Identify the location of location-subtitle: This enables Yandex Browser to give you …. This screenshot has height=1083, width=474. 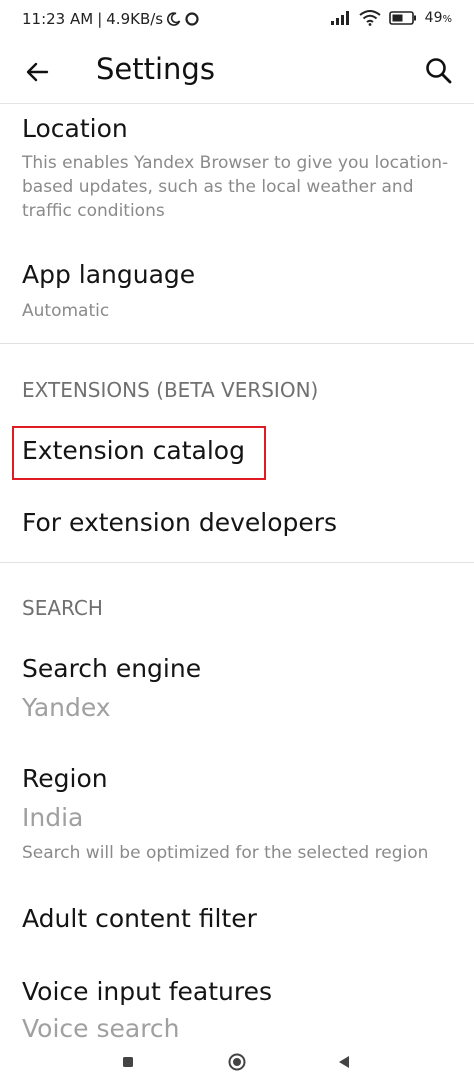
(235, 187).